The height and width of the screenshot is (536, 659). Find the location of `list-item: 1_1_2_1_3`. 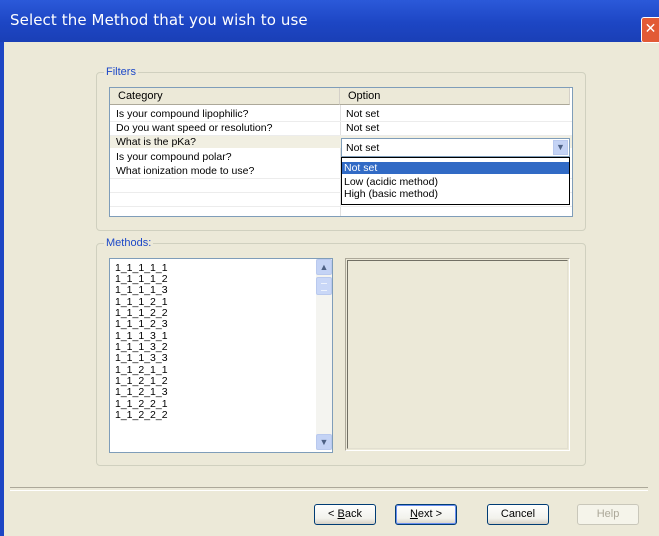

list-item: 1_1_2_1_3 is located at coordinates (141, 392).